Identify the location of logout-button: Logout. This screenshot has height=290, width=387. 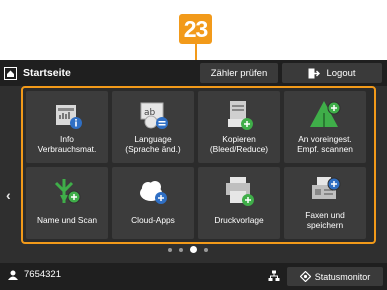
(332, 73).